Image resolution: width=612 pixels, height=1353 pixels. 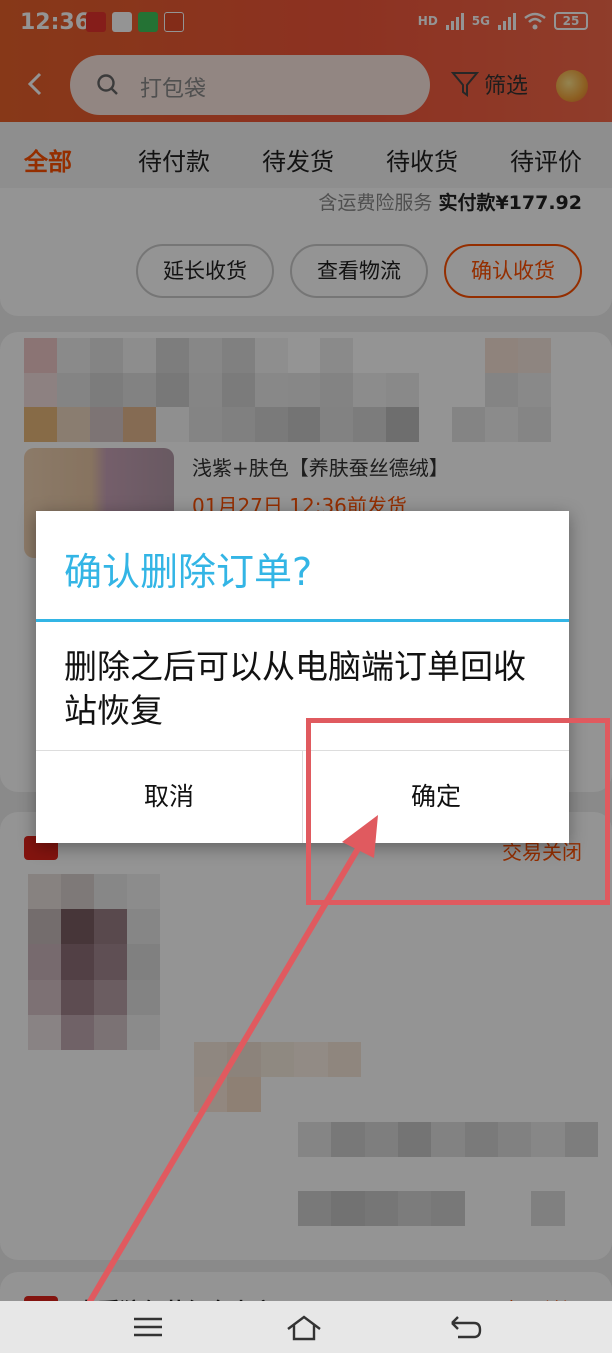 I want to click on home-icon, so click(x=304, y=1327).